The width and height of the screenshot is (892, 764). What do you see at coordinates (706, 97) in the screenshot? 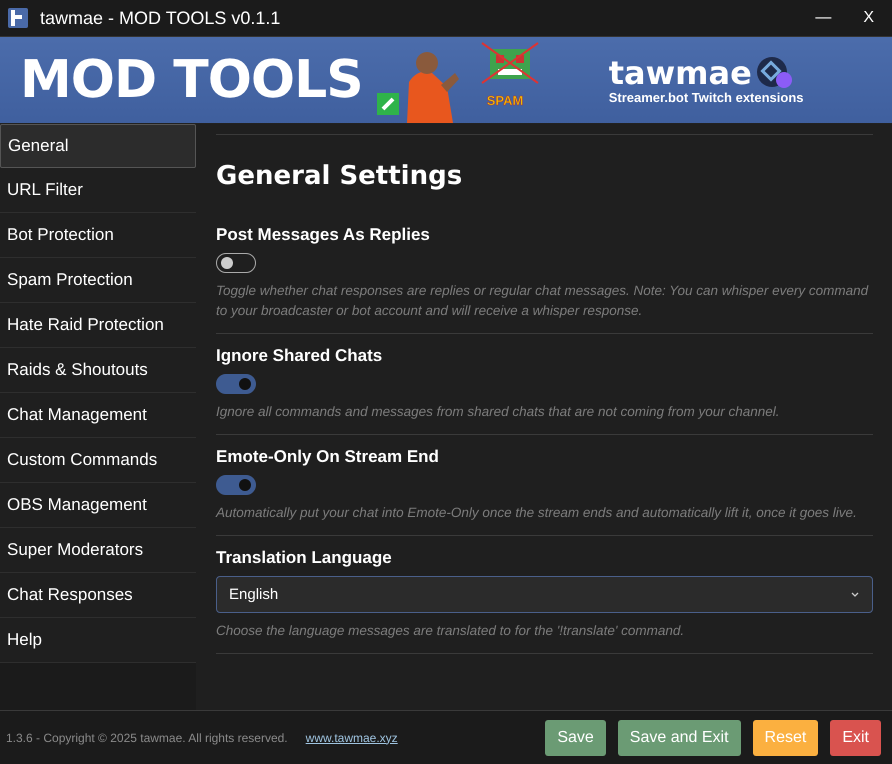
I see `tagline: Streamer.bot Twitch extensions` at bounding box center [706, 97].